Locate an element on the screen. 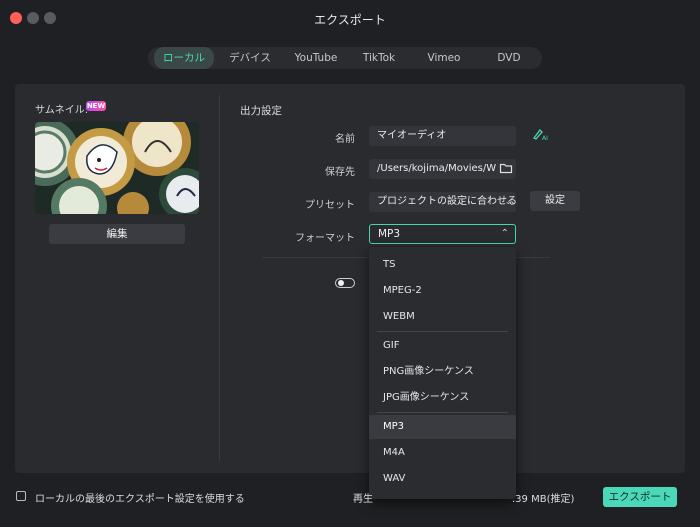 The image size is (700, 527). playback-label: 再生 is located at coordinates (363, 499).